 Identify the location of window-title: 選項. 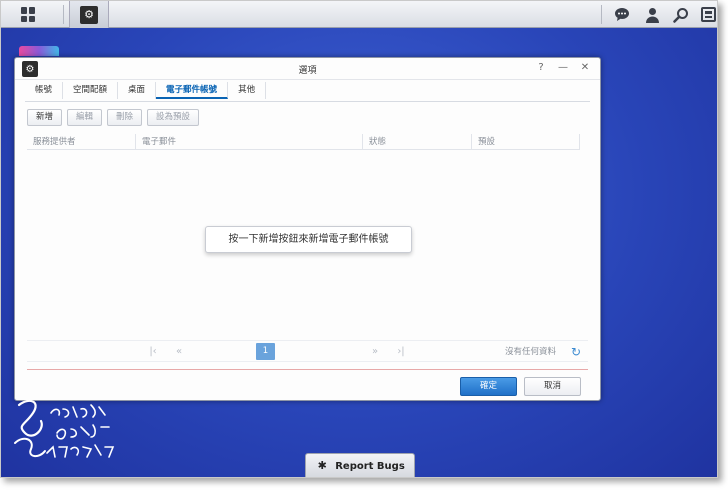
(307, 71).